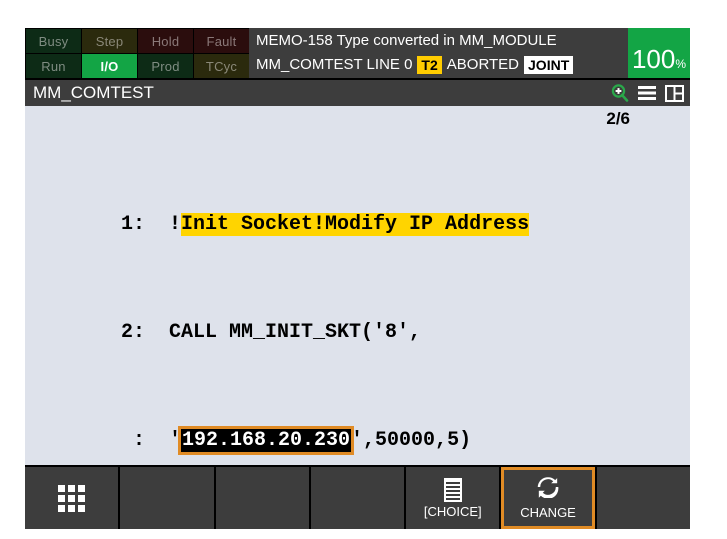 This screenshot has width=727, height=539. I want to click on status-led-tcyc: TCyc, so click(221, 66).